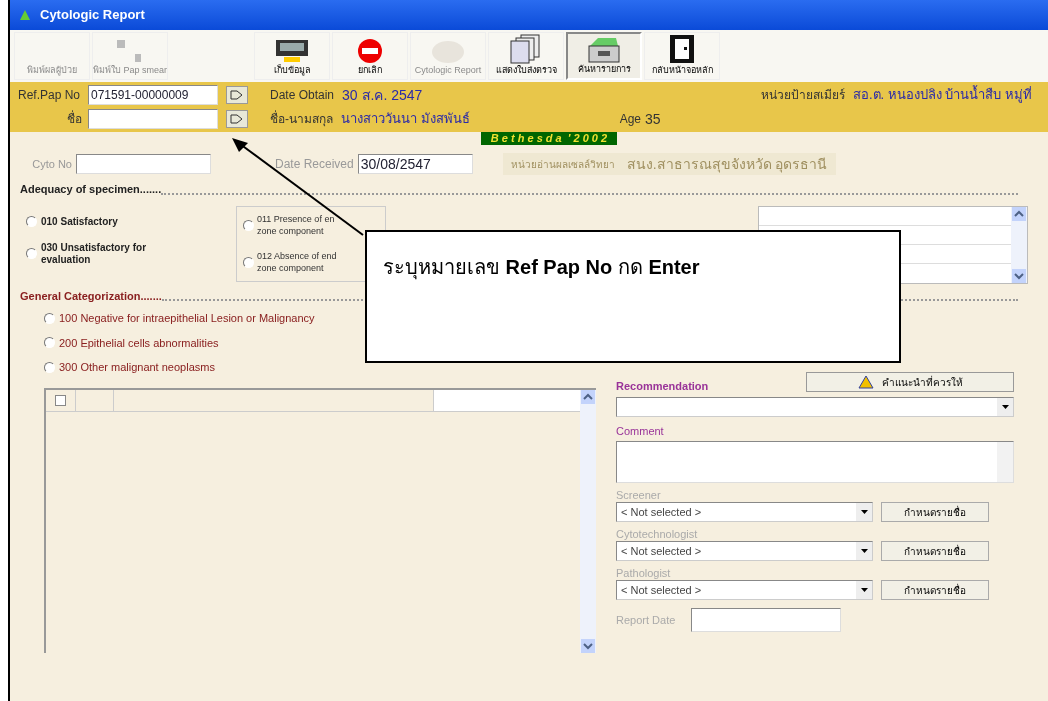  Describe the element at coordinates (630, 119) in the screenshot. I see `field-label: Age` at that location.